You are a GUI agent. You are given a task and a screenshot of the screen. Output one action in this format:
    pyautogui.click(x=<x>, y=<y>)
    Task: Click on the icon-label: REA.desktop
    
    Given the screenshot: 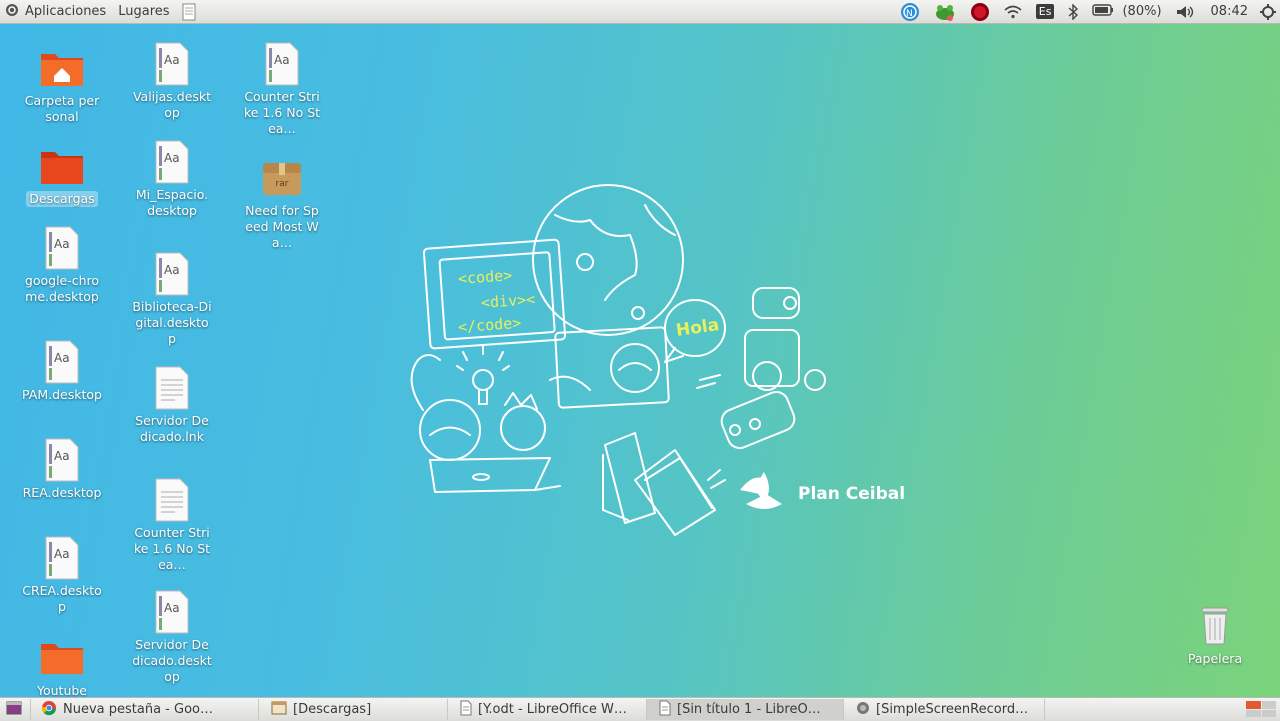 What is the action you would take?
    pyautogui.click(x=62, y=492)
    